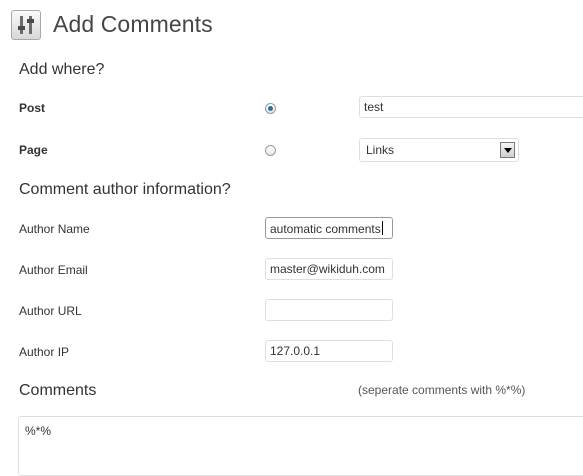 Image resolution: width=583 pixels, height=476 pixels. What do you see at coordinates (507, 150) in the screenshot?
I see `chevron-down-icon` at bounding box center [507, 150].